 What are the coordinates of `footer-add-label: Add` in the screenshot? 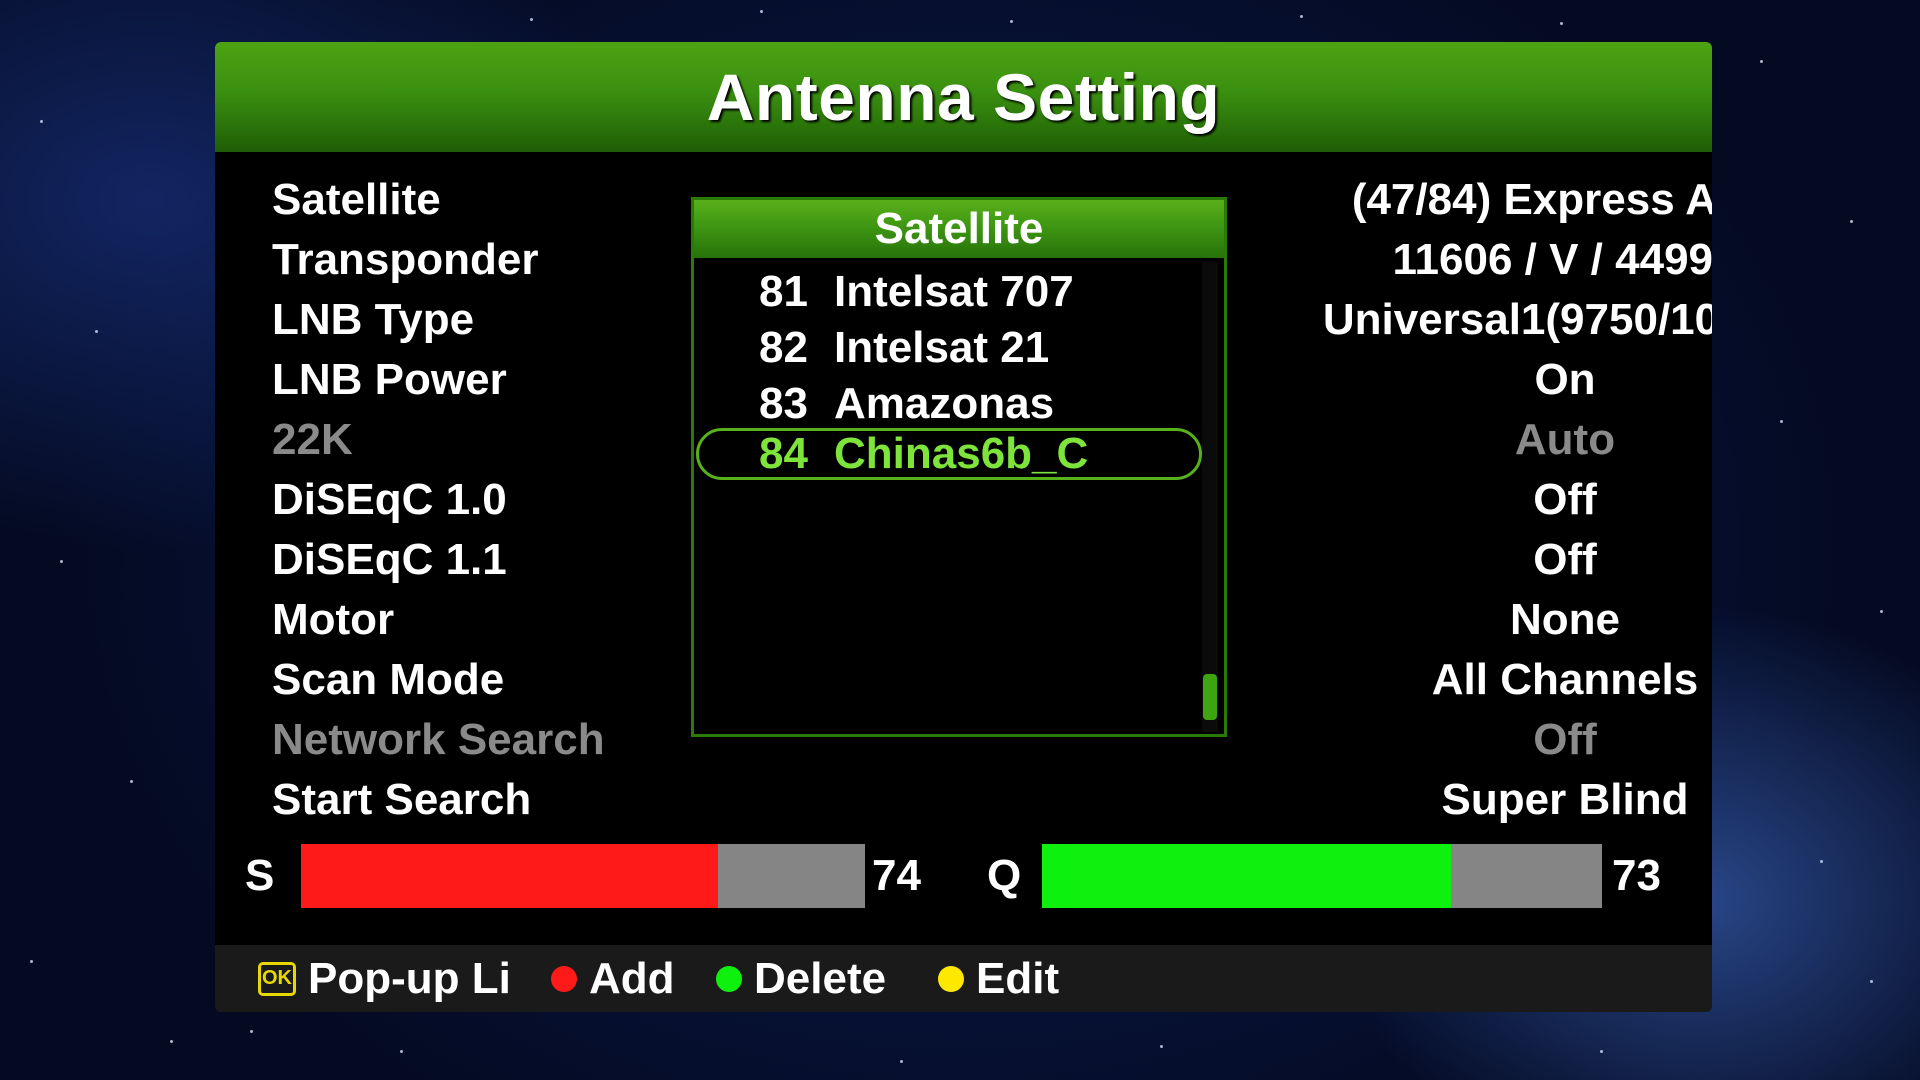 It's located at (632, 978).